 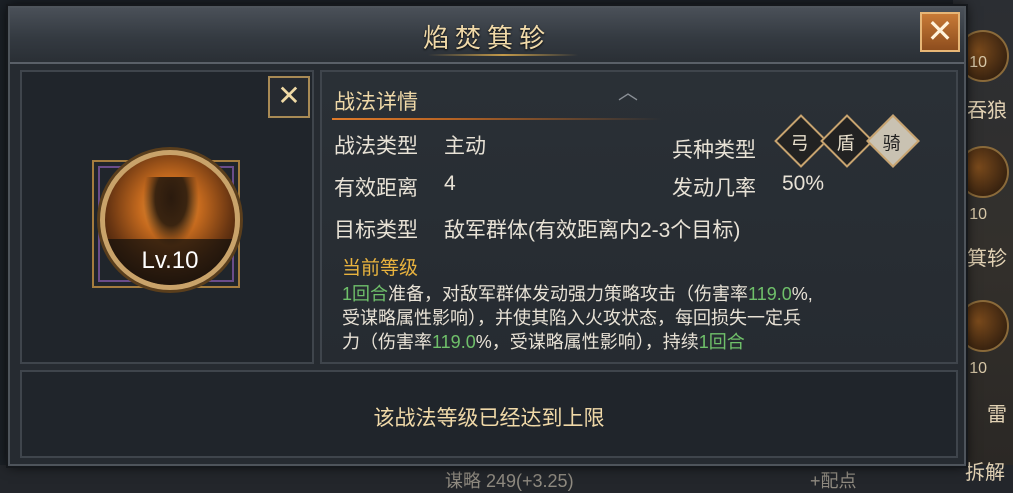 What do you see at coordinates (170, 260) in the screenshot?
I see `skill-level: Lv.10` at bounding box center [170, 260].